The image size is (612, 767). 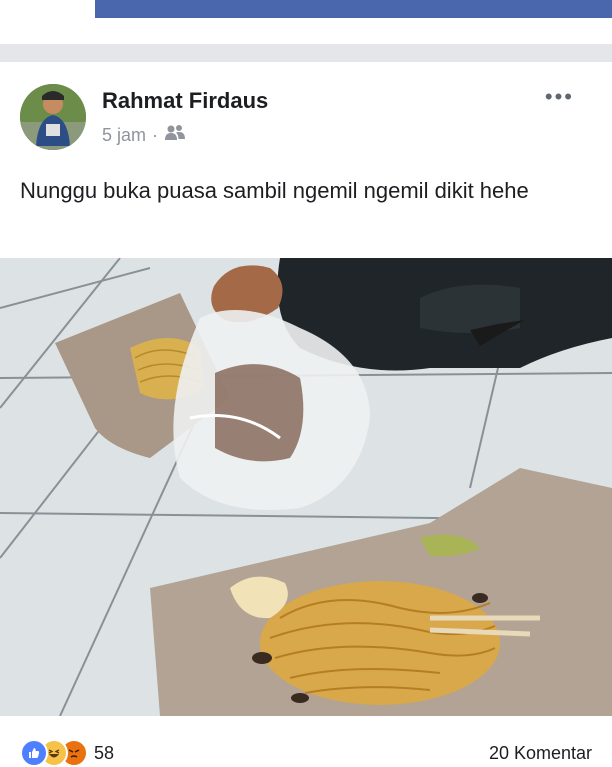 What do you see at coordinates (540, 753) in the screenshot?
I see `comment-count-link: 20 Komentar` at bounding box center [540, 753].